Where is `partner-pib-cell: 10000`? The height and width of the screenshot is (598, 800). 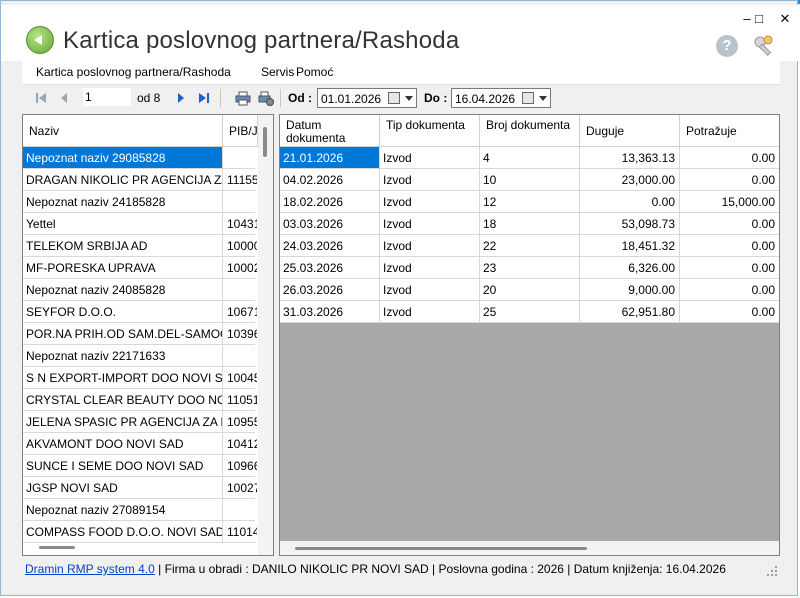 partner-pib-cell: 10000 is located at coordinates (240, 245).